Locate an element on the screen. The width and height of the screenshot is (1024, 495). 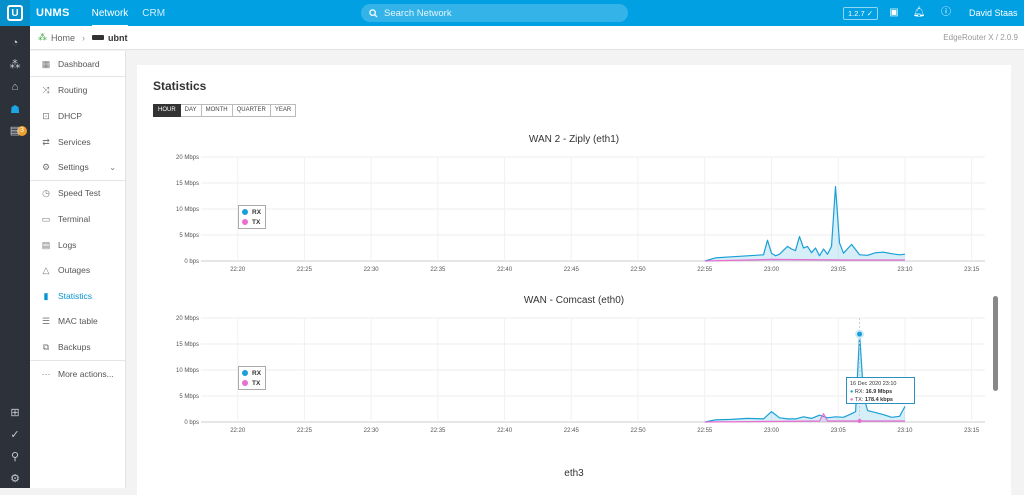
sidebar-item-services: ⇄ Services is located at coordinates (78, 142).